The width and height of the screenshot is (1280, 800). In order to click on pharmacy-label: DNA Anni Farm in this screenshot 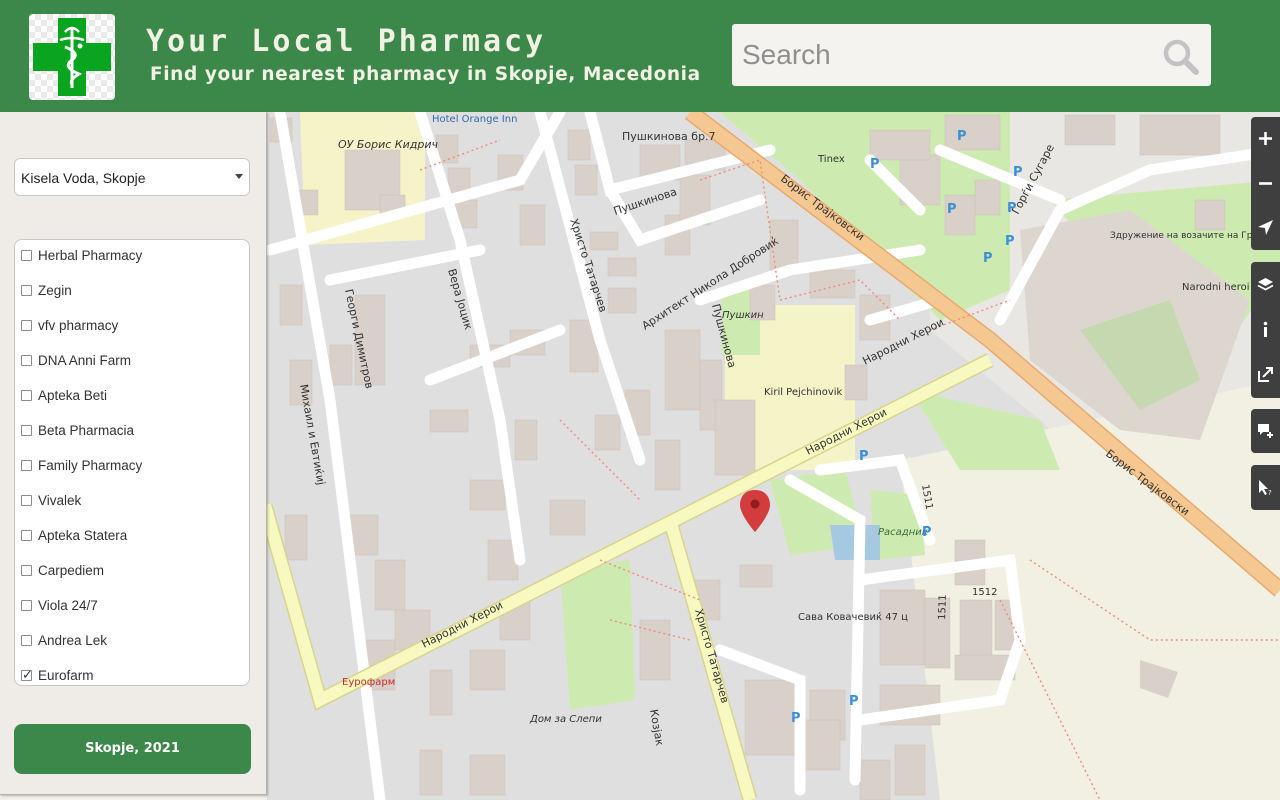, I will do `click(85, 360)`.